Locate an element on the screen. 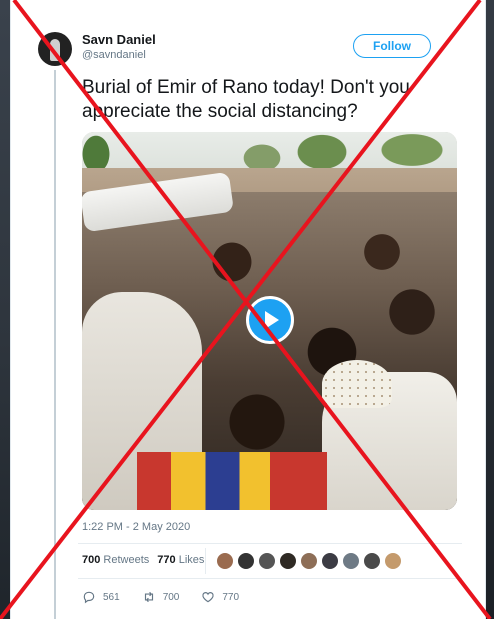  avatar is located at coordinates (55, 49).